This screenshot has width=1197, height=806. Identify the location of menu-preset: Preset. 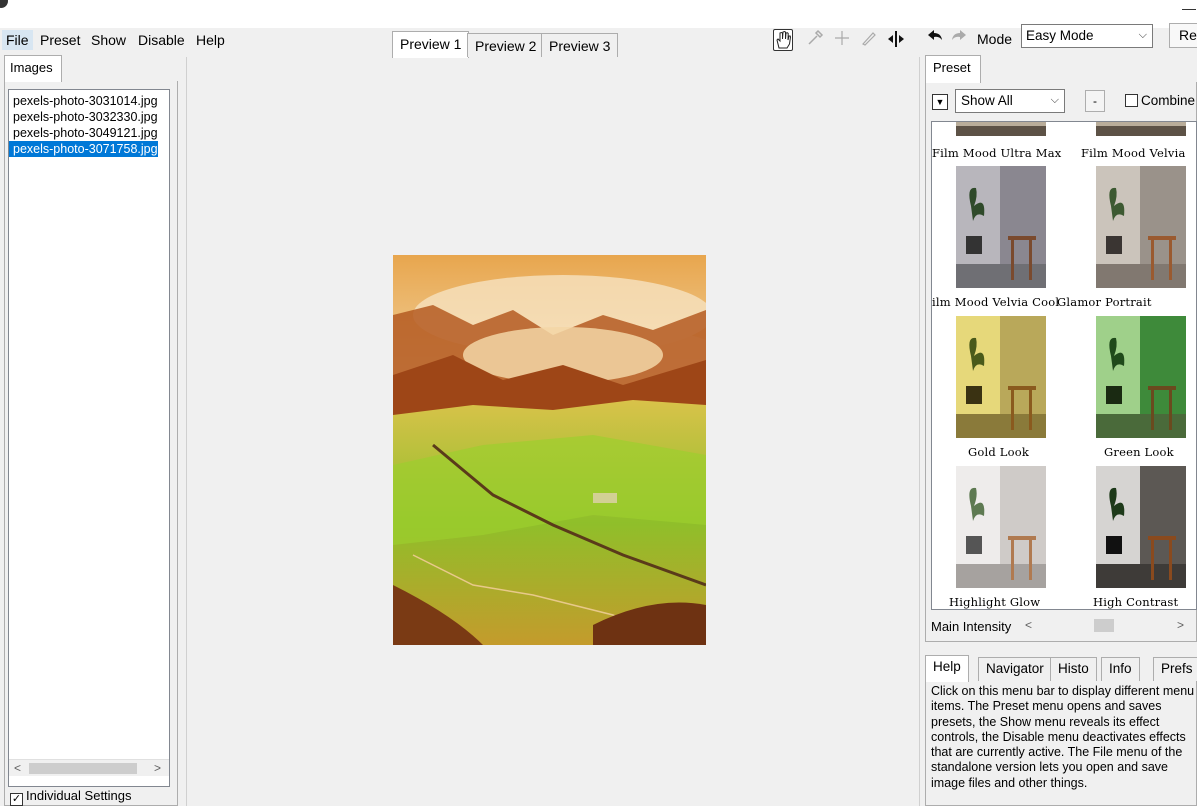
(60, 40).